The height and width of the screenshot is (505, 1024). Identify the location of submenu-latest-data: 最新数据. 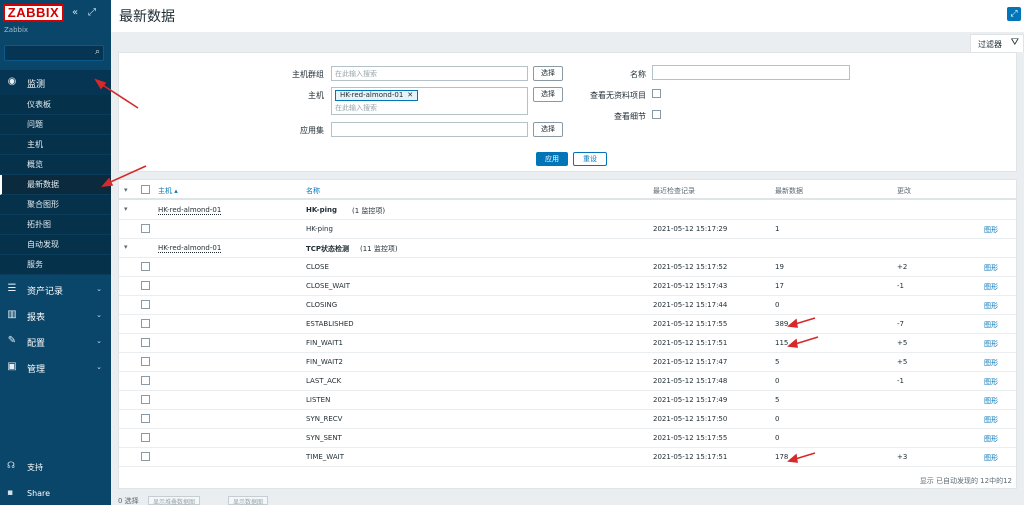
(55, 185).